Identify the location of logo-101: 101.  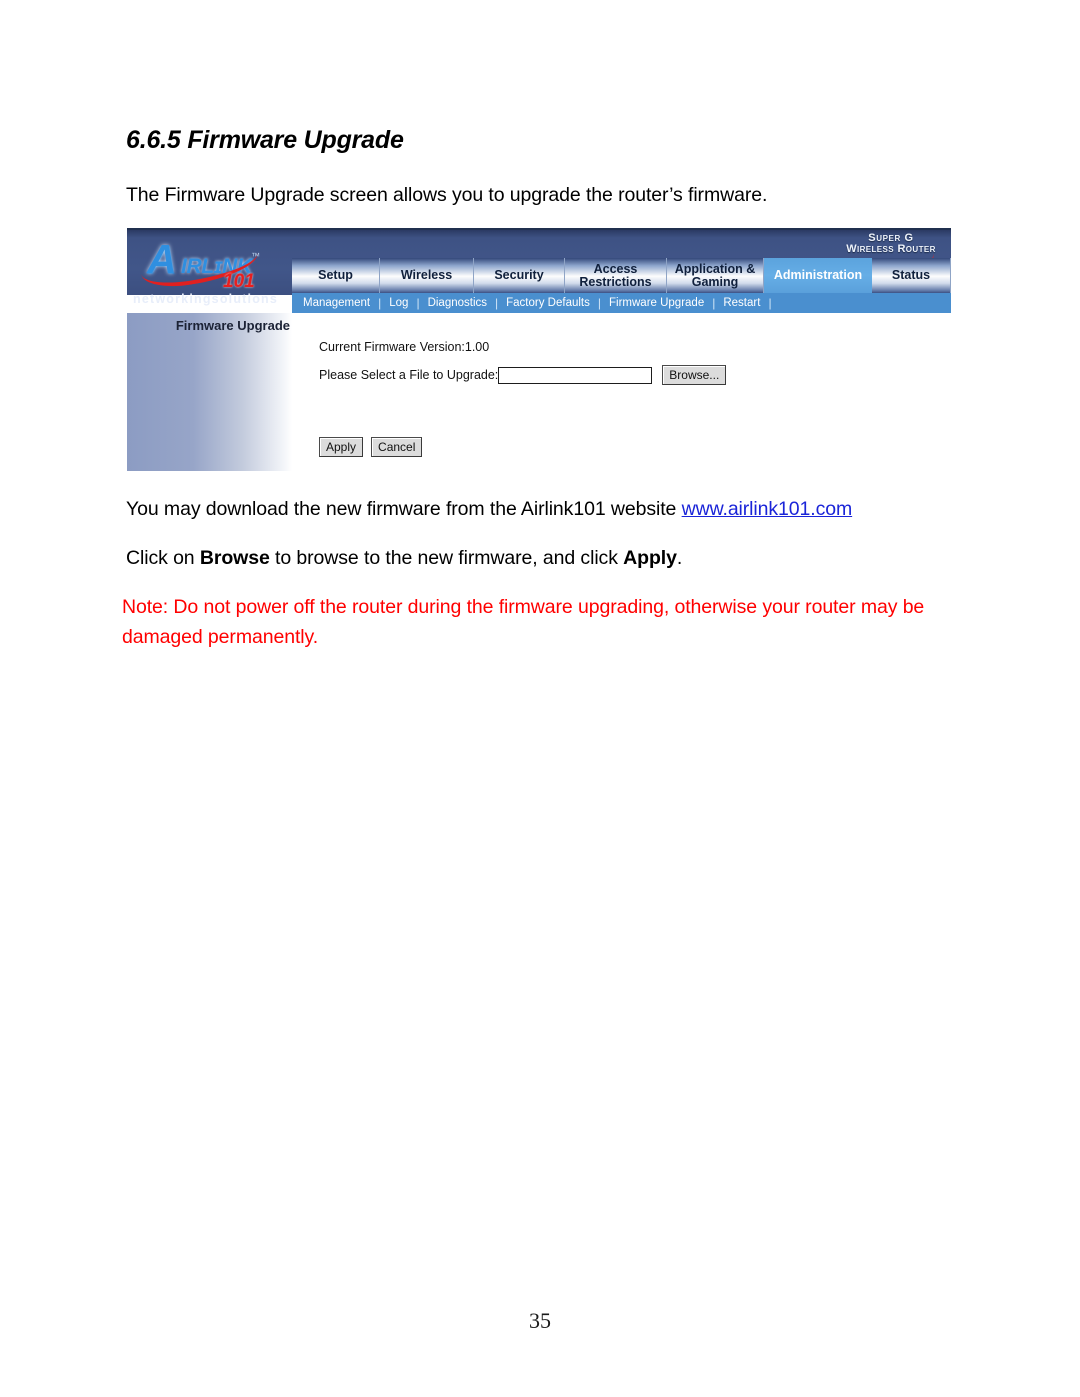
(239, 281).